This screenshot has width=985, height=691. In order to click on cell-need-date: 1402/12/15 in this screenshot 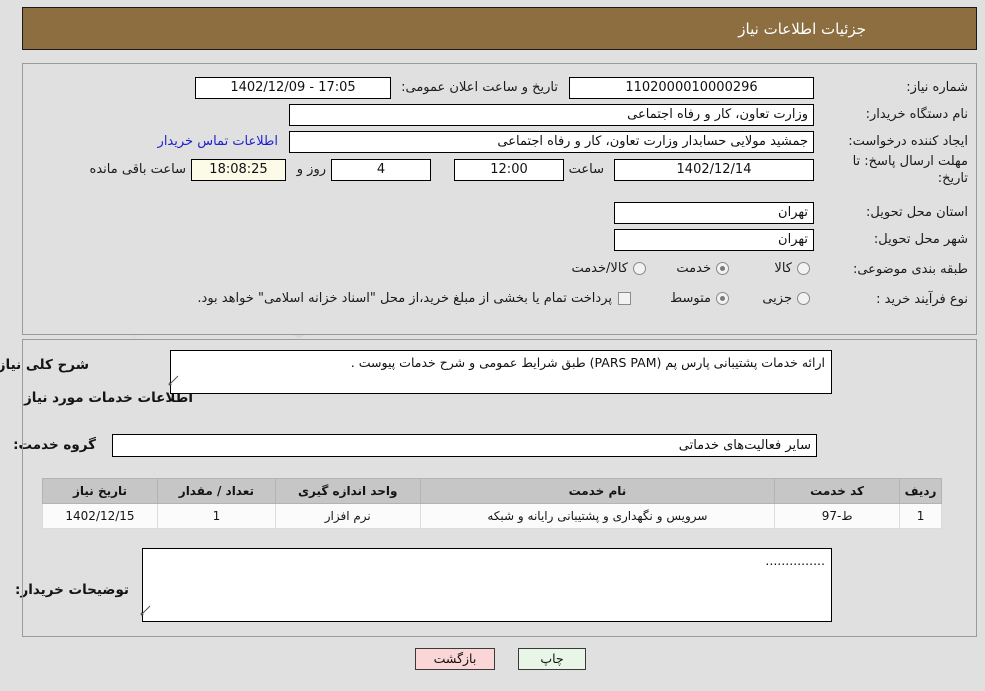, I will do `click(101, 516)`.